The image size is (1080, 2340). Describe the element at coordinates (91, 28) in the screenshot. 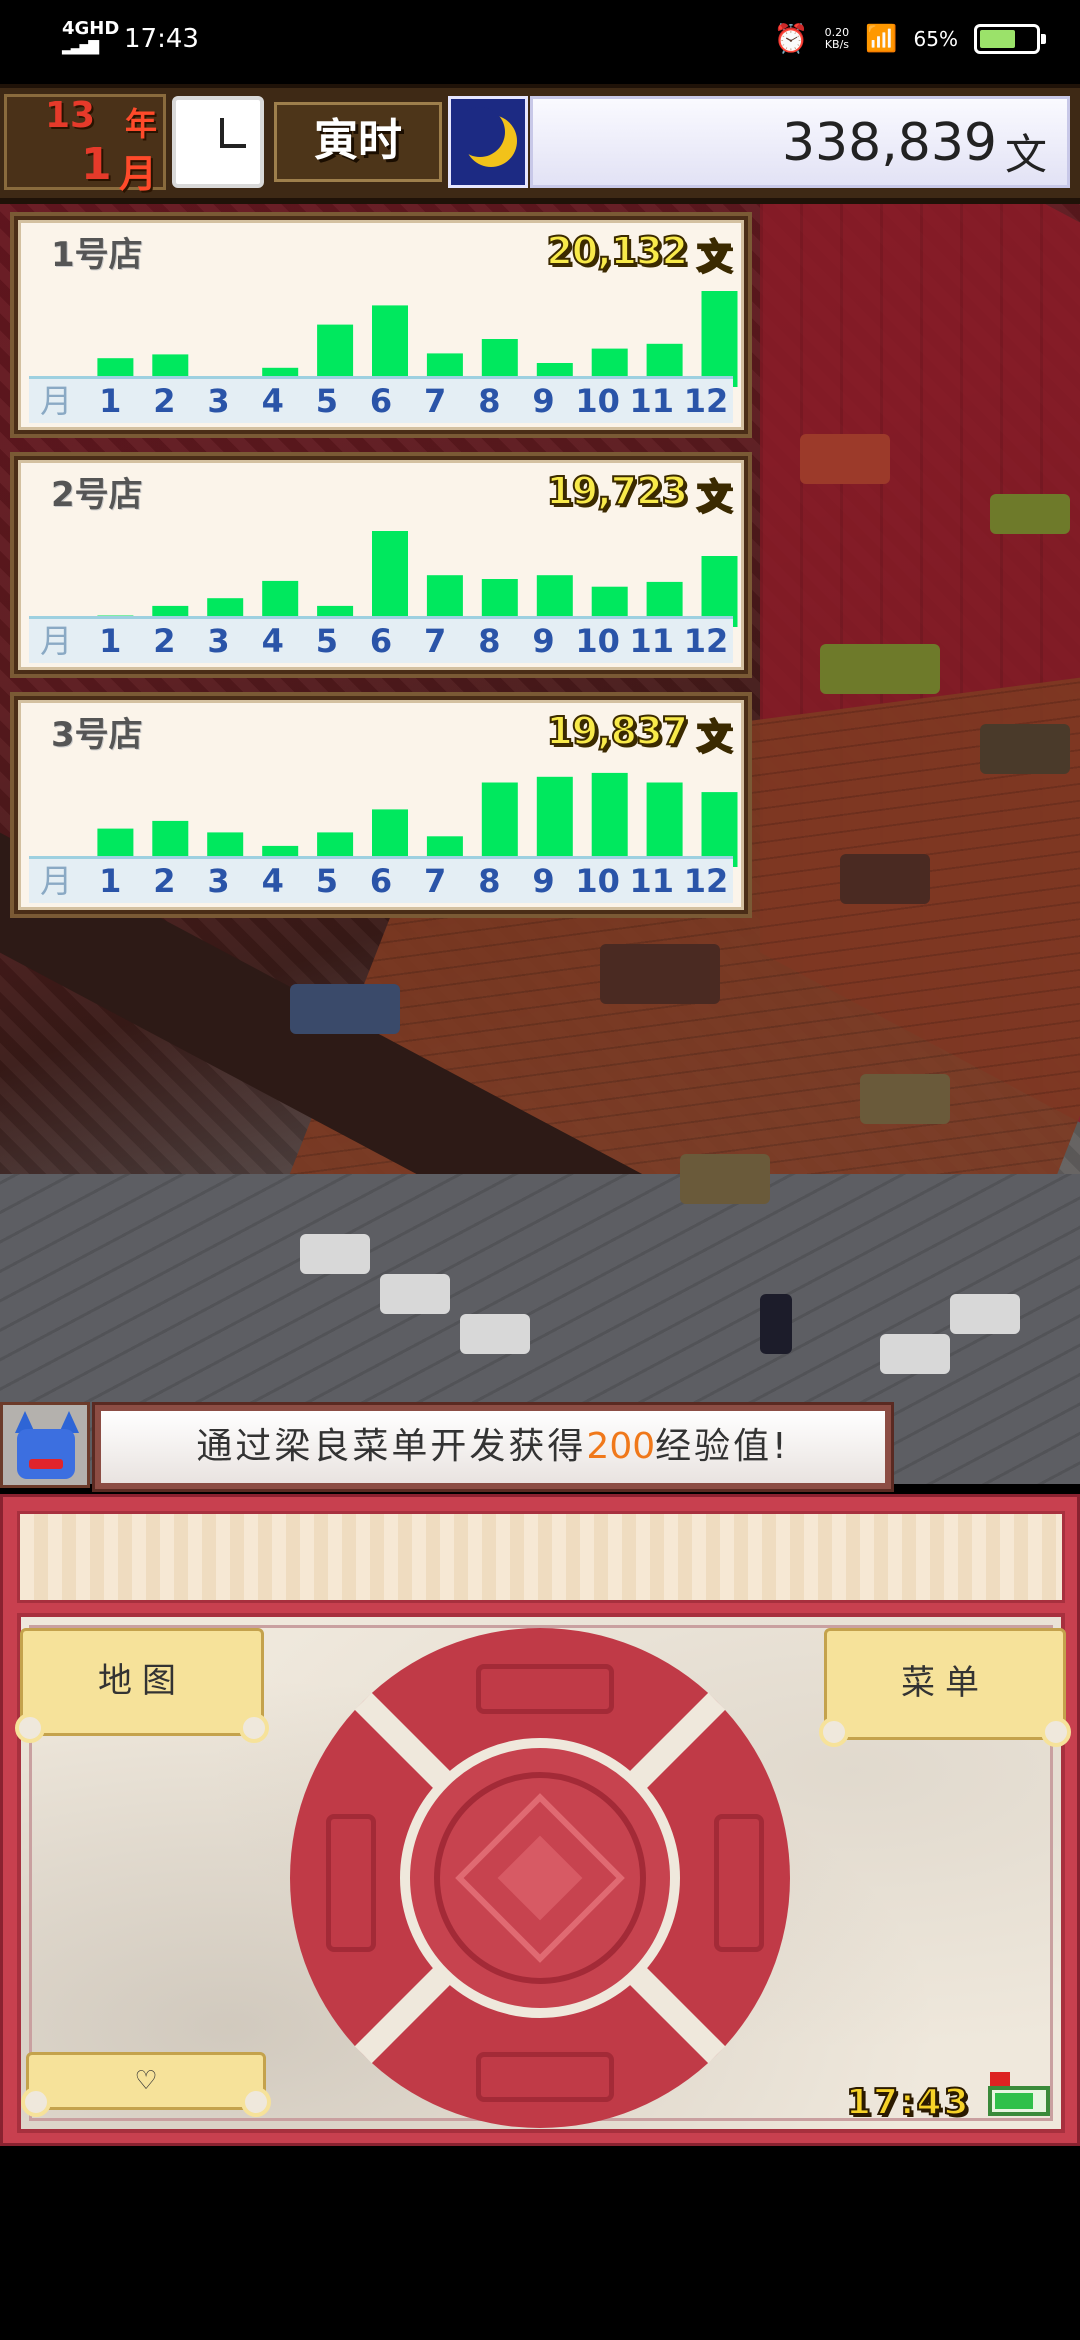

I see `network-type: 4GHD` at that location.